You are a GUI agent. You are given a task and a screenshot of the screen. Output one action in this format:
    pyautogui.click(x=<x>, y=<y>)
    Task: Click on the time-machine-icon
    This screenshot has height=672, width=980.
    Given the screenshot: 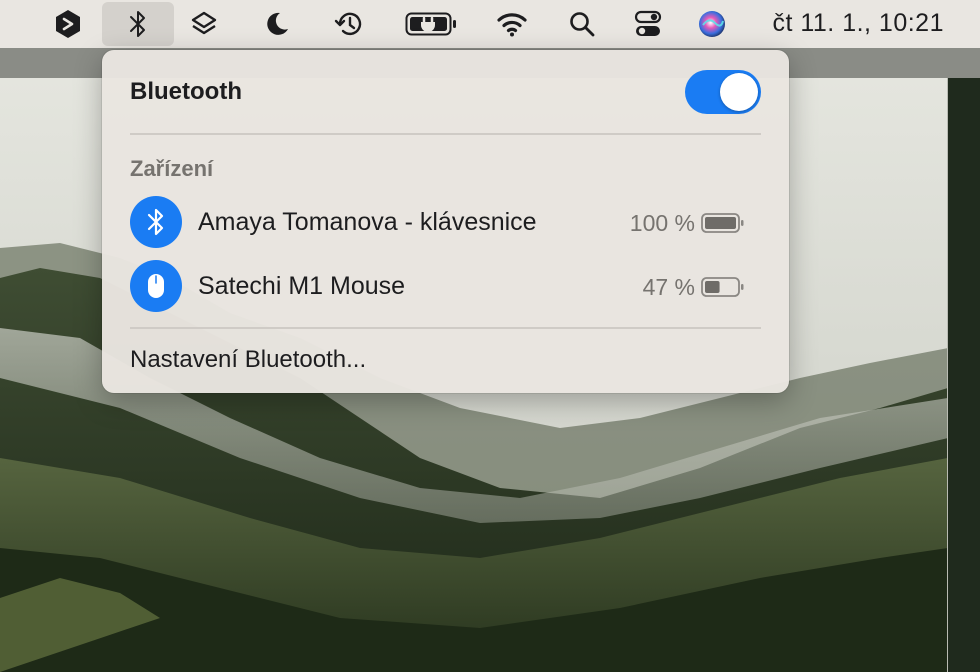 What is the action you would take?
    pyautogui.click(x=350, y=24)
    